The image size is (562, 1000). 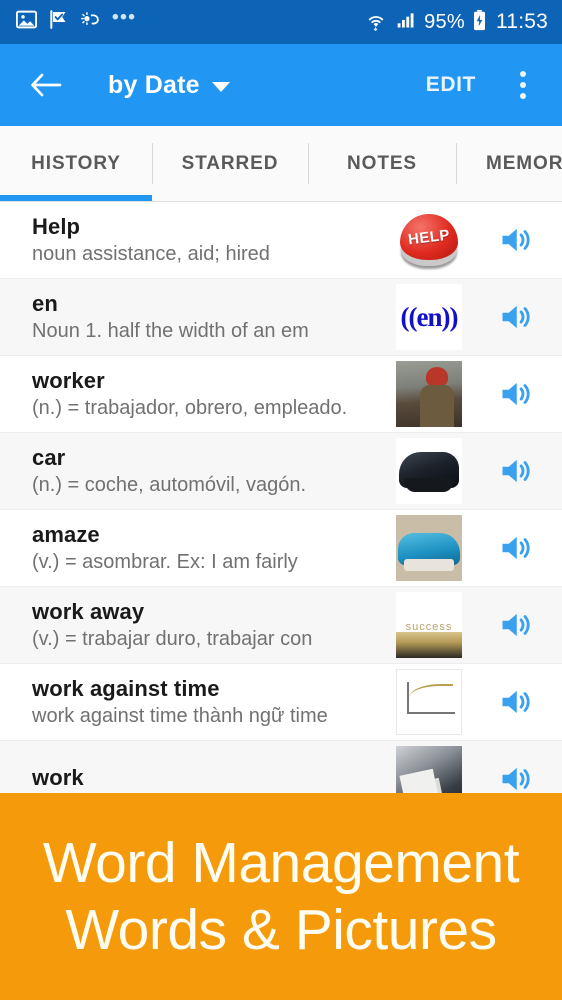 What do you see at coordinates (180, 715) in the screenshot?
I see `definition-label: work against time thành ngữ time` at bounding box center [180, 715].